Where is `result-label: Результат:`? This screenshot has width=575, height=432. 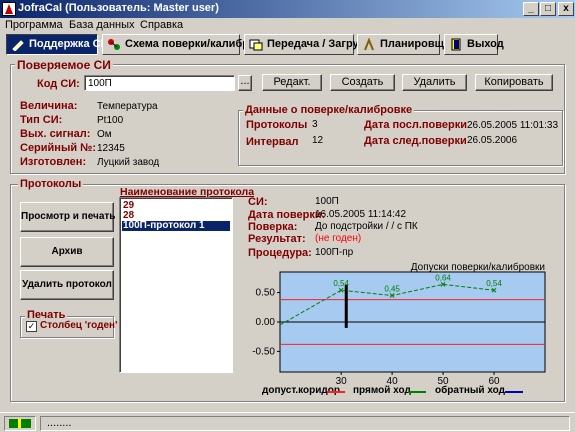 result-label: Результат: is located at coordinates (277, 239).